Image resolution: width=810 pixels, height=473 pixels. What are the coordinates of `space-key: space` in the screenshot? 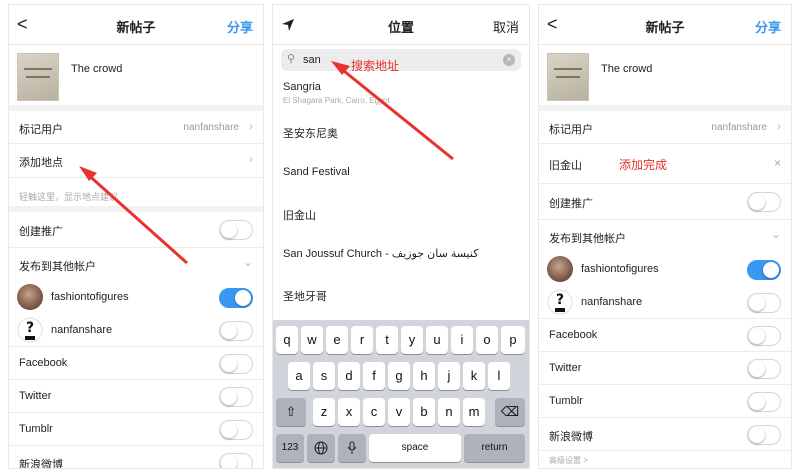 It's located at (415, 448).